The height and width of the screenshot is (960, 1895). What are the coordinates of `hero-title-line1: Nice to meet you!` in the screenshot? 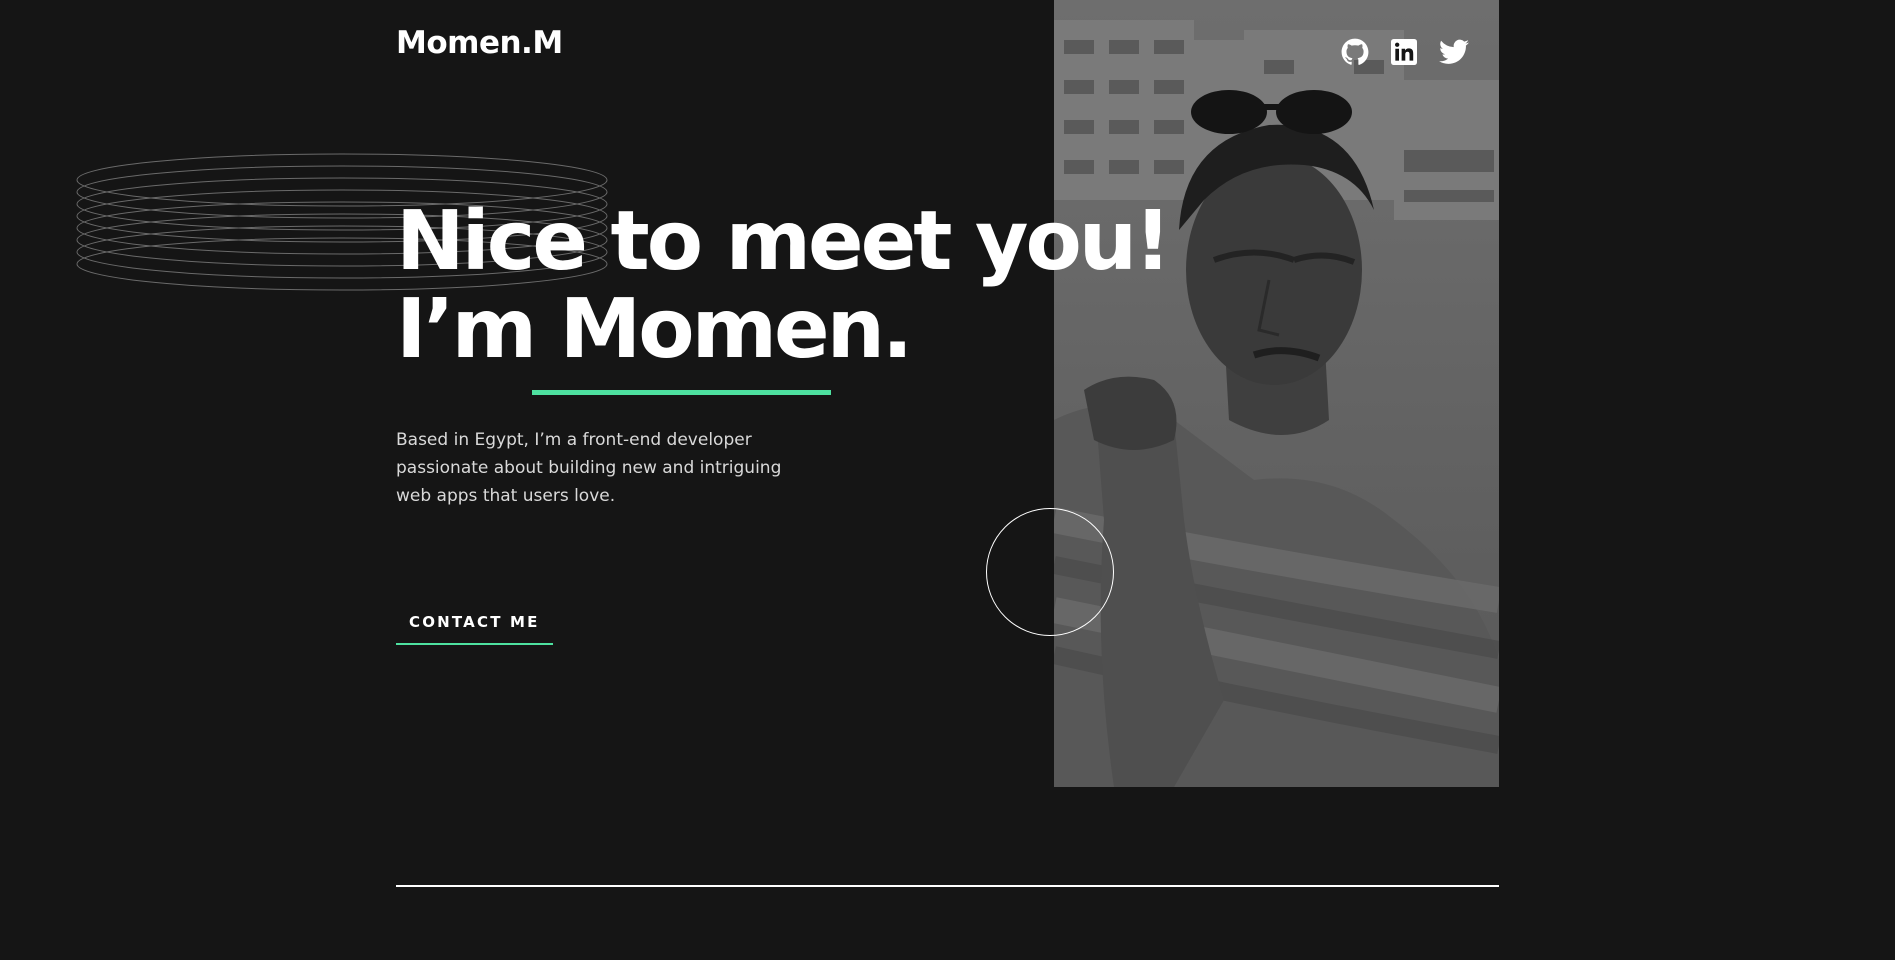 It's located at (784, 241).